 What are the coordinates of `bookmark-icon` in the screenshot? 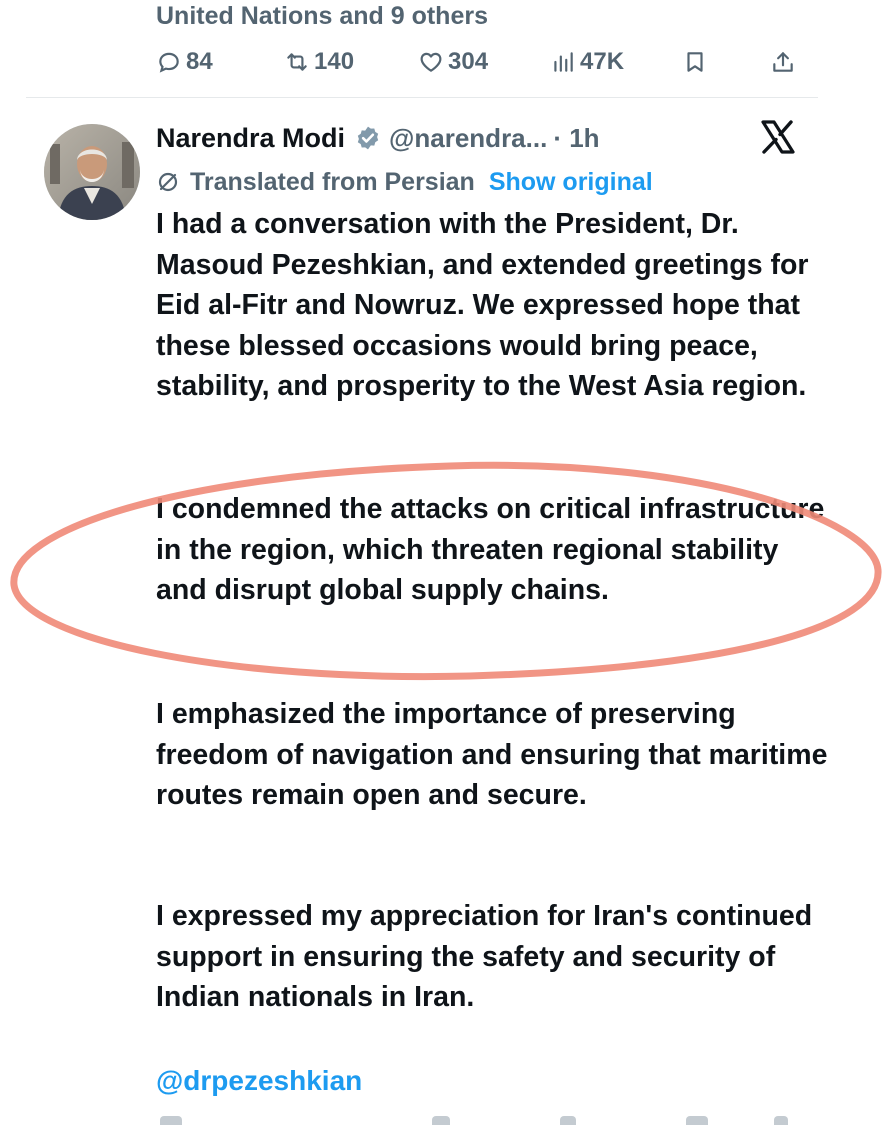 It's located at (695, 62).